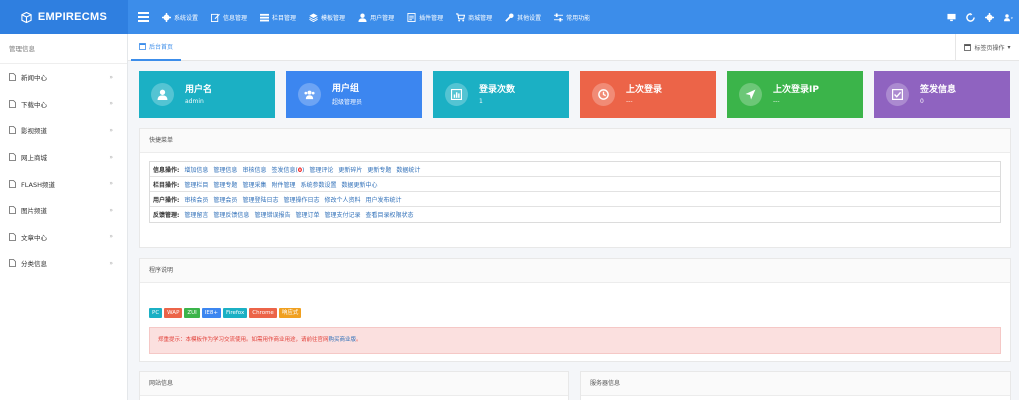 The width and height of the screenshot is (1019, 400). I want to click on link-edit-profile: 修改个人资料, so click(342, 199).